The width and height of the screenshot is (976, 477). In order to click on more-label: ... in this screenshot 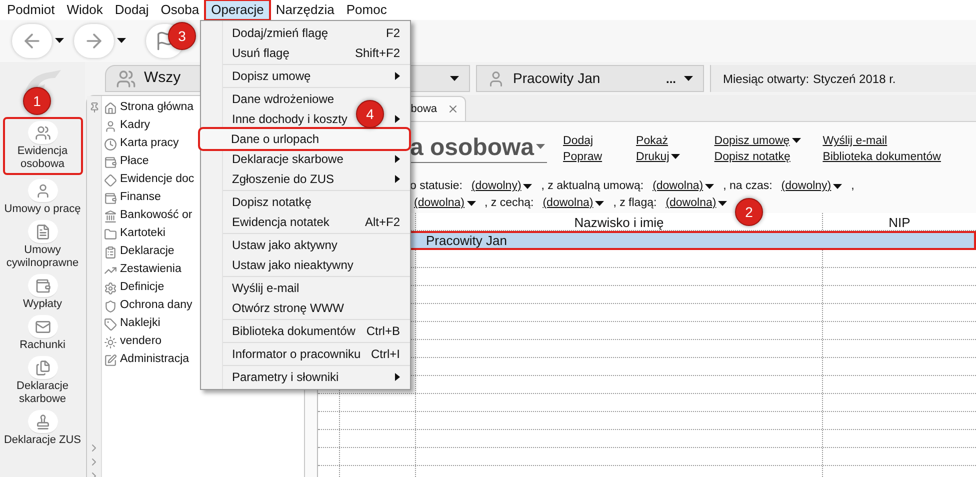, I will do `click(671, 79)`.